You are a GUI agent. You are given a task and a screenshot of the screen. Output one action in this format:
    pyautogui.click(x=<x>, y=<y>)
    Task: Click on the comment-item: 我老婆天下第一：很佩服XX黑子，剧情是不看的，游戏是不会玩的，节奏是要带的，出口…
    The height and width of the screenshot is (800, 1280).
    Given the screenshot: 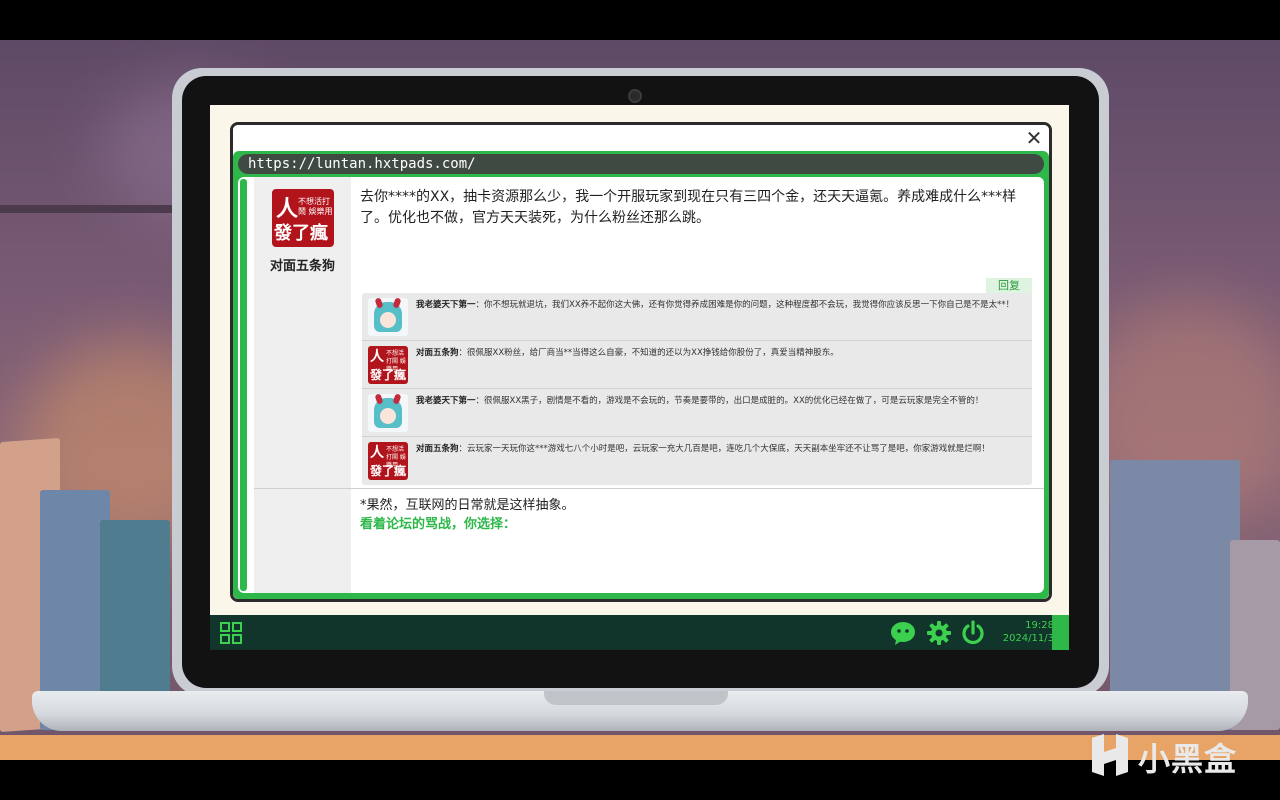 What is the action you would take?
    pyautogui.click(x=697, y=413)
    